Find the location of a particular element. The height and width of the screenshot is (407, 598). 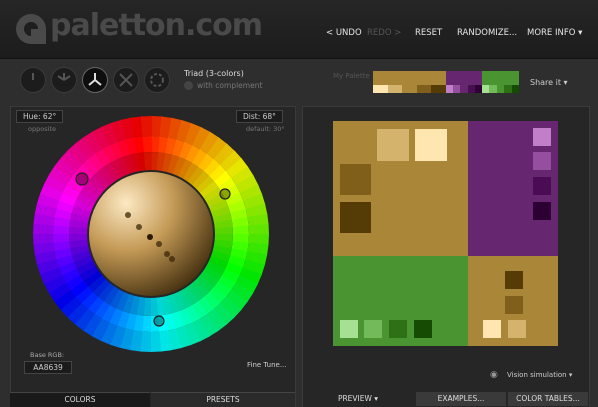

mode-free-button is located at coordinates (157, 80).